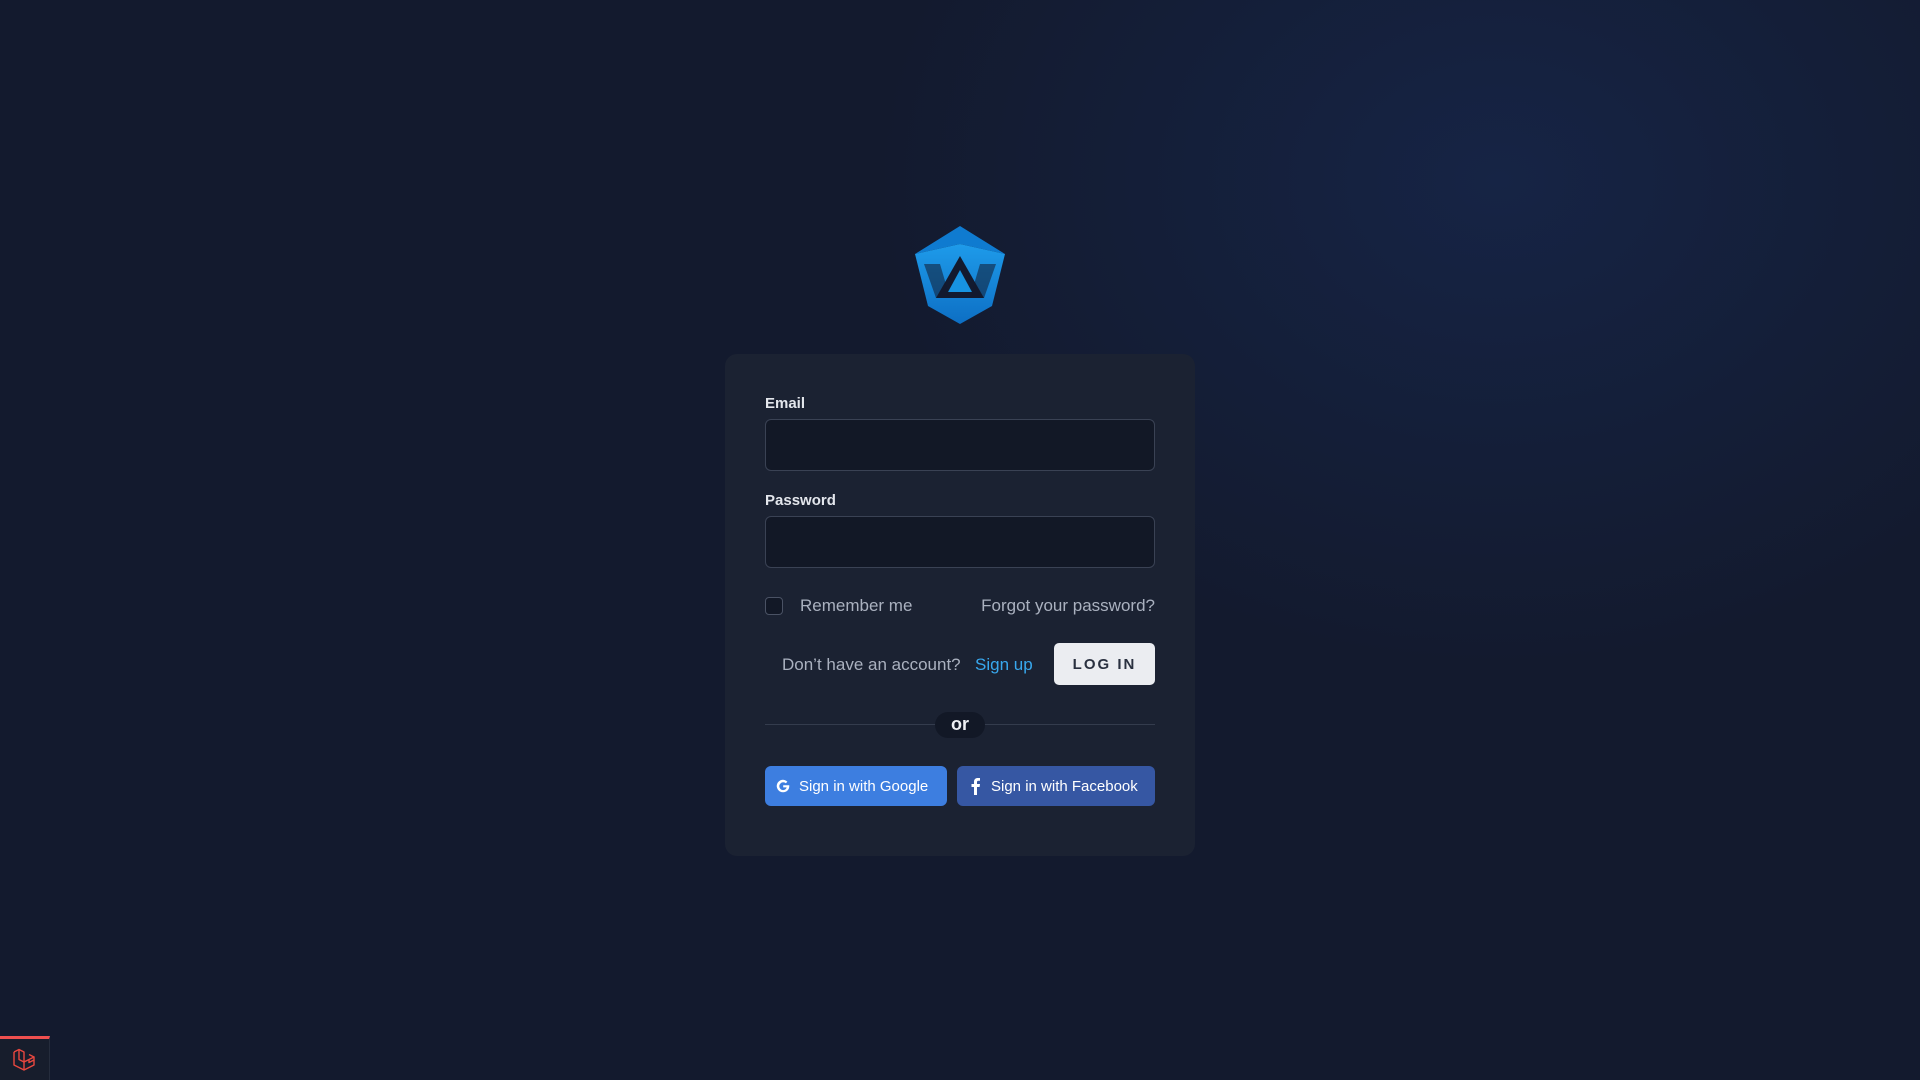 This screenshot has height=1080, width=1920. I want to click on signup-link: Sign up, so click(1004, 665).